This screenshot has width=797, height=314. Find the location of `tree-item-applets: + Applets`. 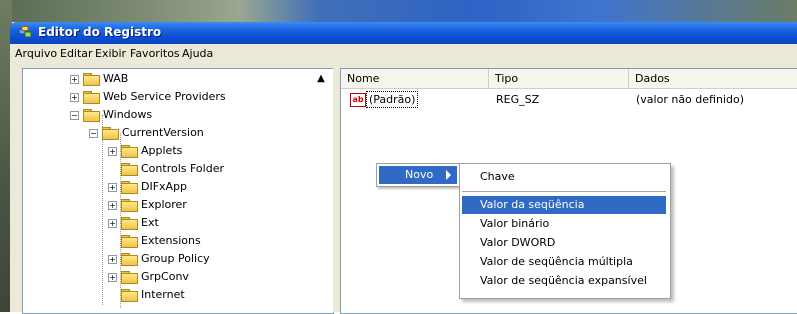

tree-item-applets: + Applets is located at coordinates (178, 152).